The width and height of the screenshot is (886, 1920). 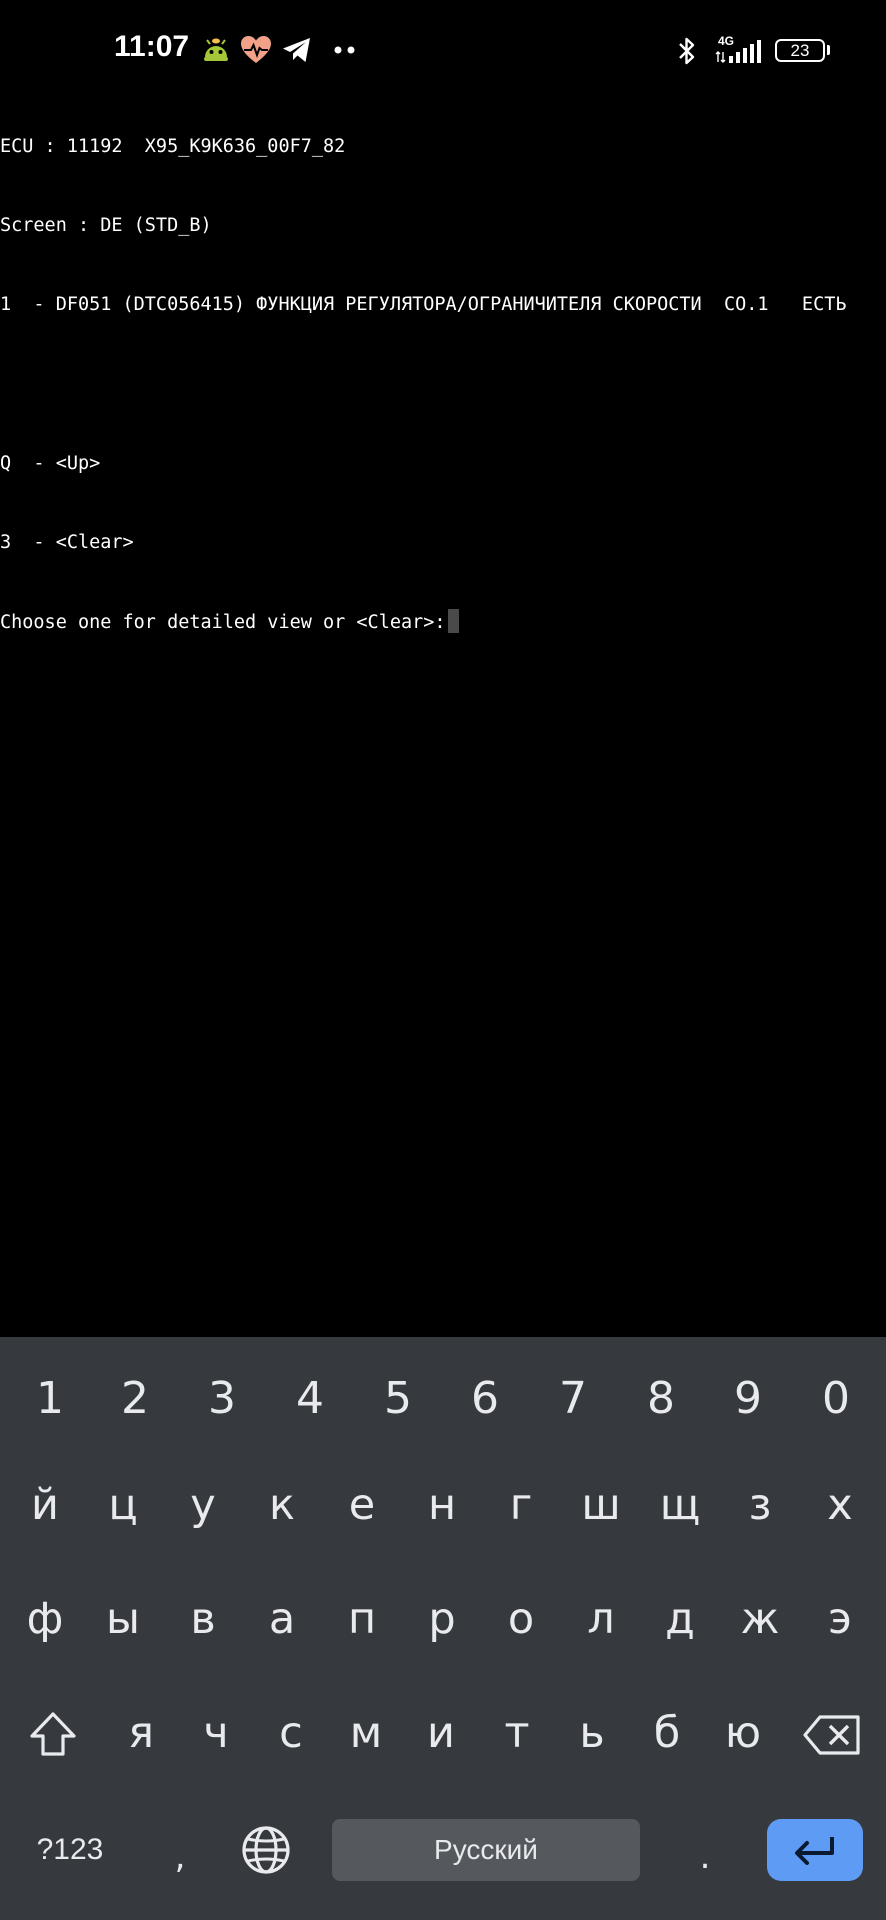 What do you see at coordinates (366, 1733) in the screenshot?
I see `key-row-3-3: м` at bounding box center [366, 1733].